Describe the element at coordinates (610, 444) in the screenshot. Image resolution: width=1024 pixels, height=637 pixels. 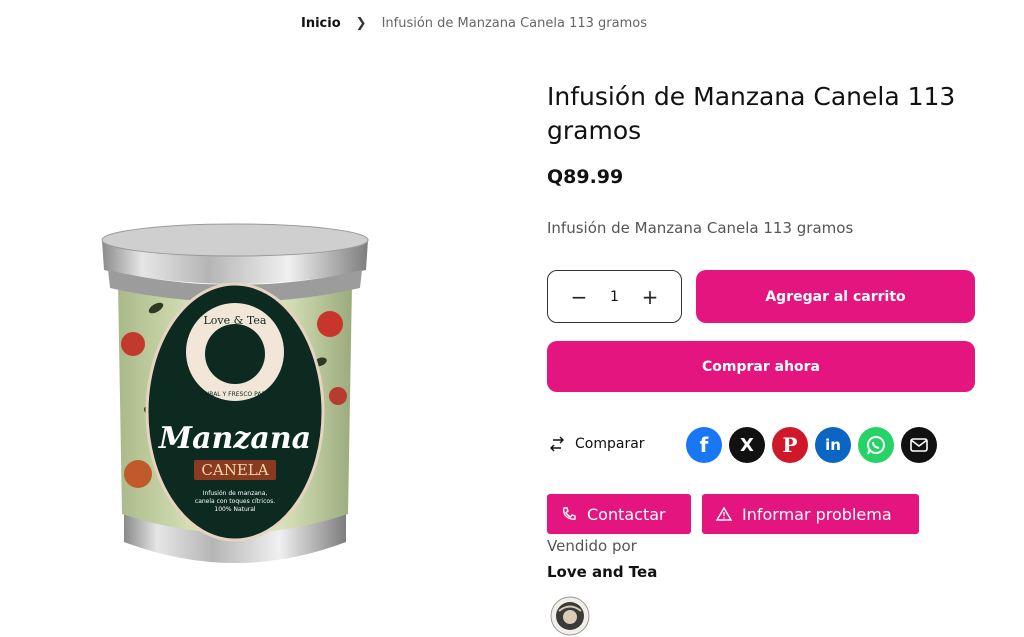
I see `compare-label: Comparar` at that location.